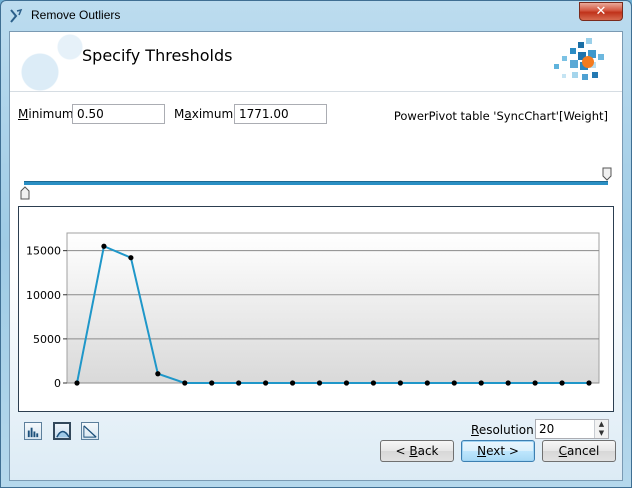 Image resolution: width=632 pixels, height=488 pixels. I want to click on resolution-value: 20, so click(546, 429).